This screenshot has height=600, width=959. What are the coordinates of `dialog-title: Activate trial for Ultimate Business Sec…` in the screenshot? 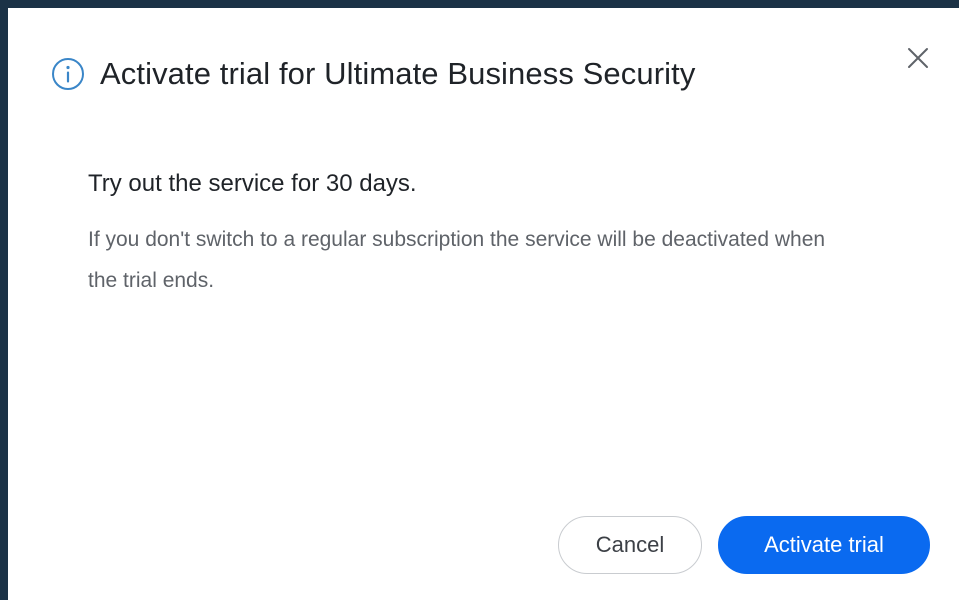 It's located at (398, 73).